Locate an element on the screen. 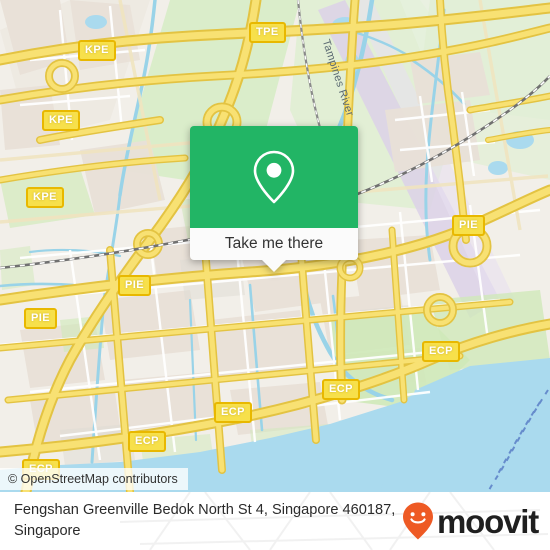 This screenshot has height=550, width=550. shield-pie-2: PIE is located at coordinates (134, 285).